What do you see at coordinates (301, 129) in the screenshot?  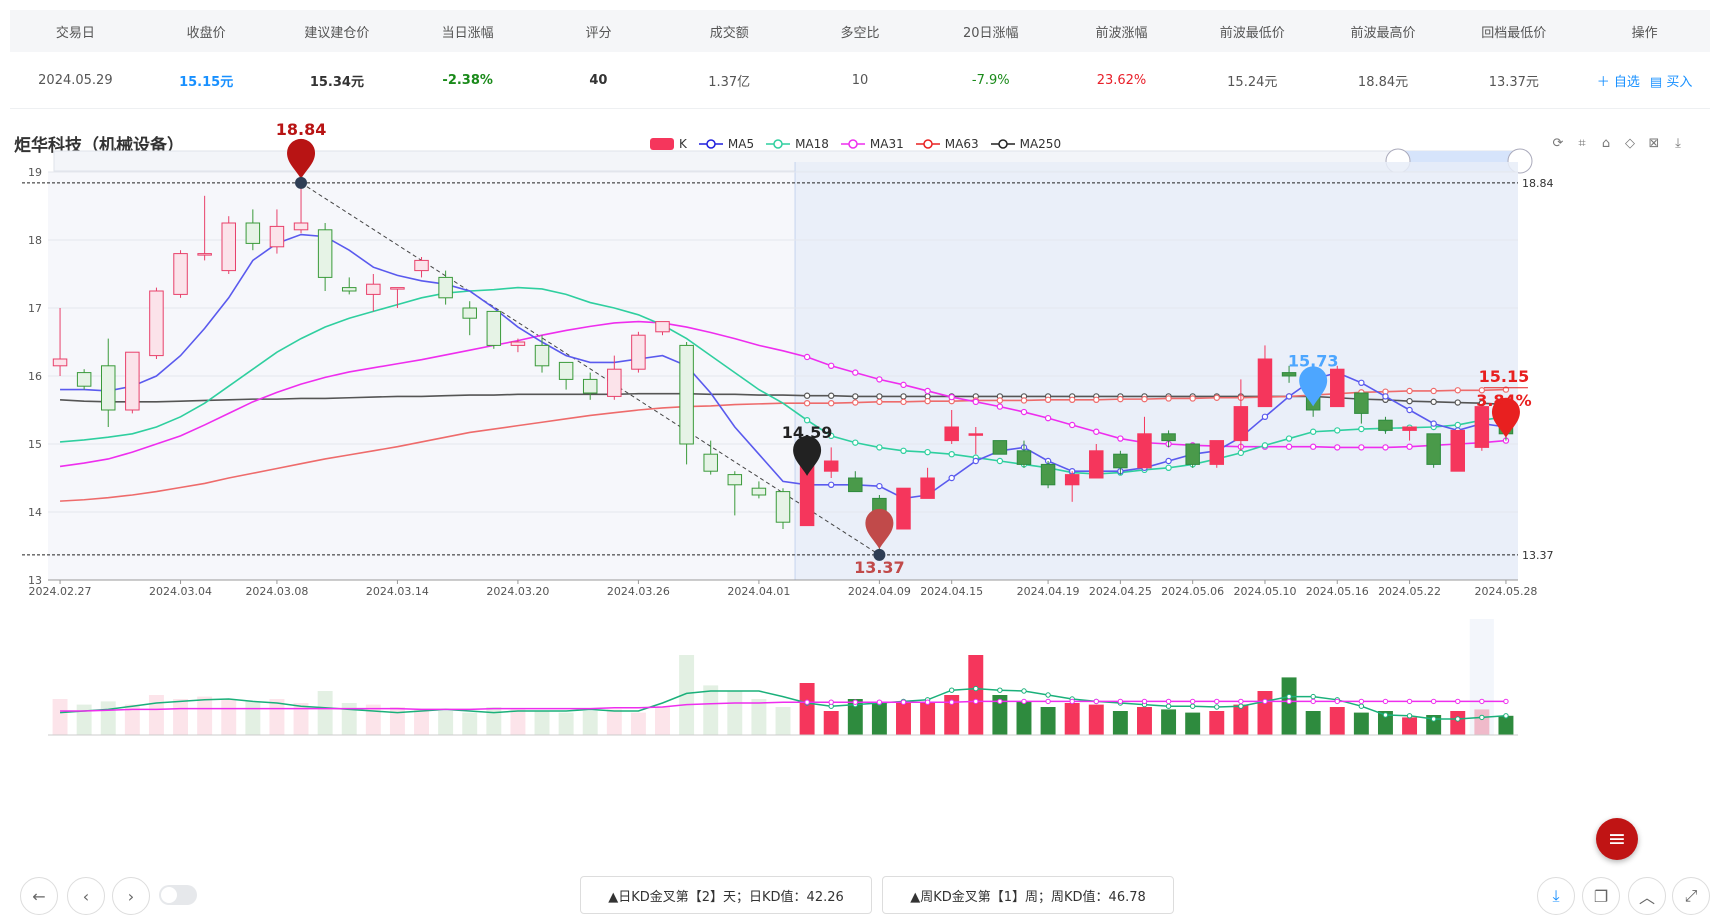 I see `marker-label: 18.84` at bounding box center [301, 129].